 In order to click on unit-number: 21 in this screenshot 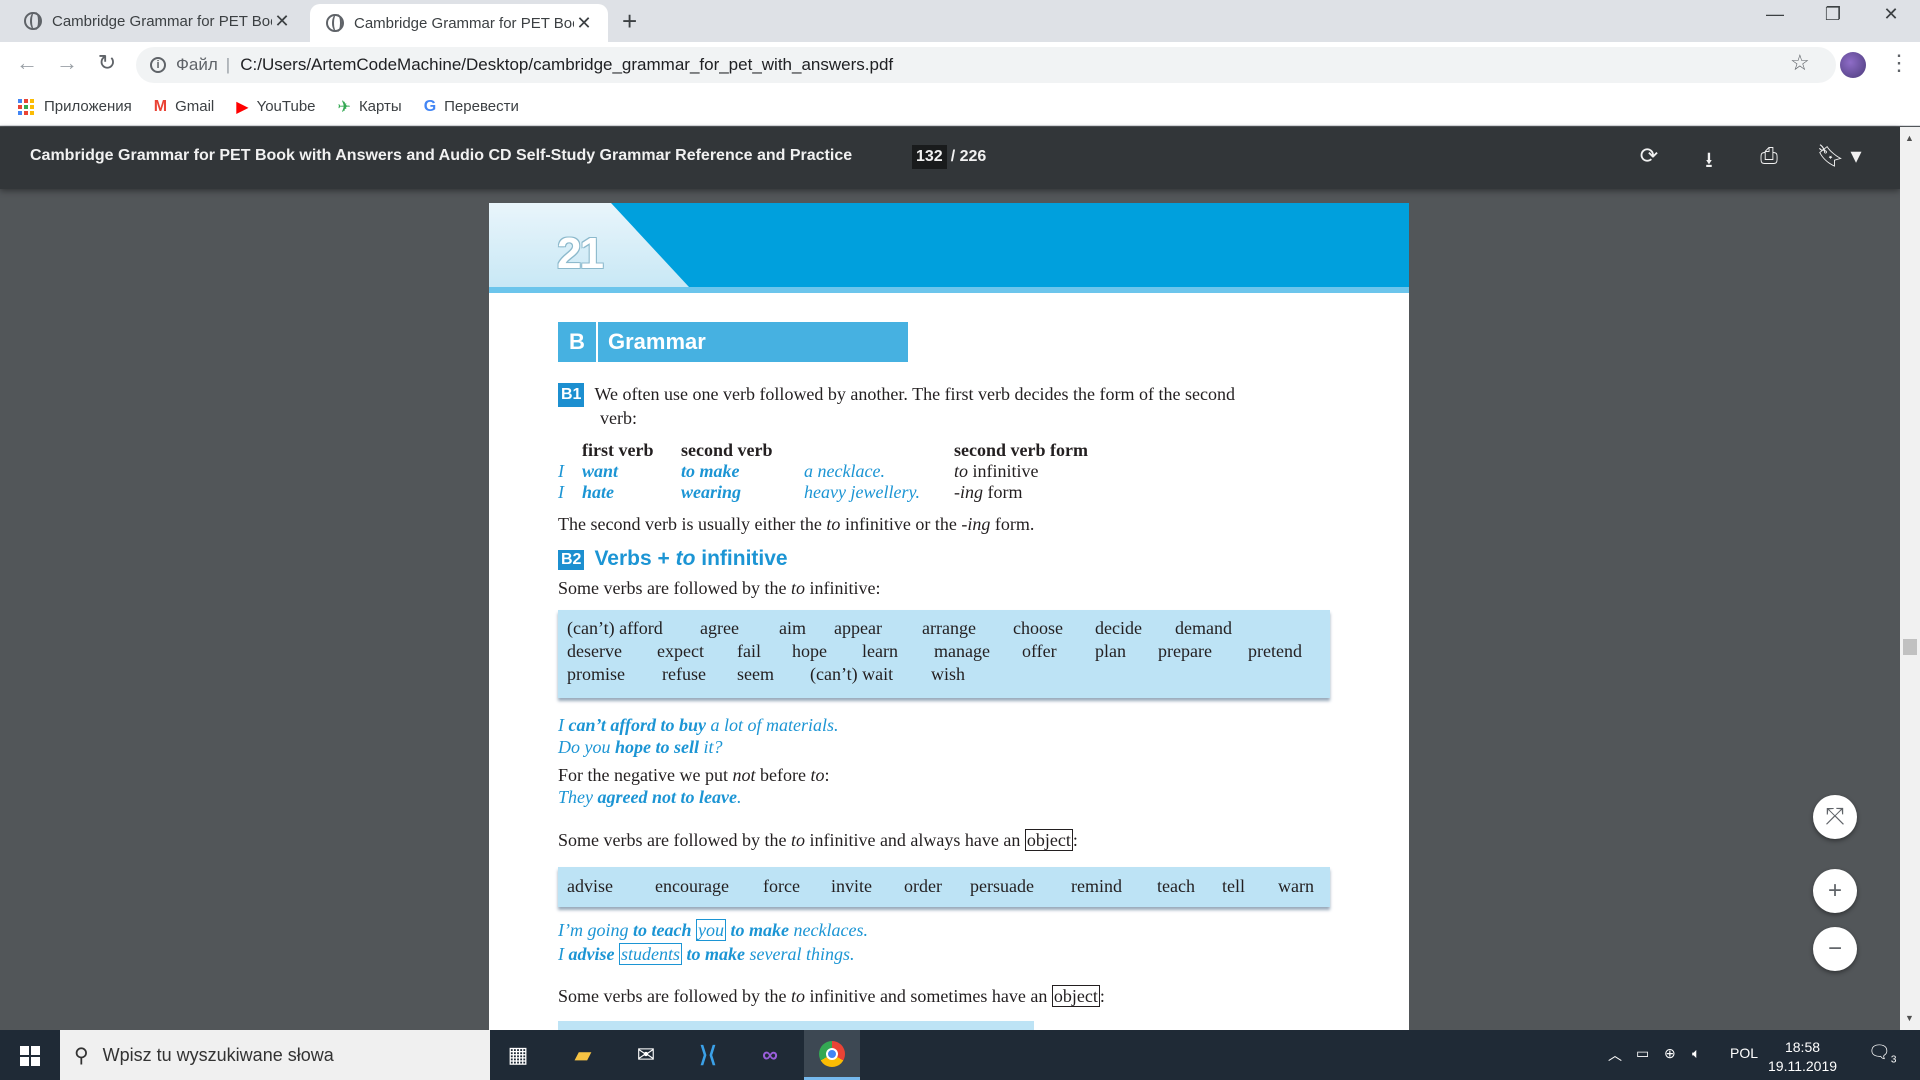, I will do `click(580, 253)`.